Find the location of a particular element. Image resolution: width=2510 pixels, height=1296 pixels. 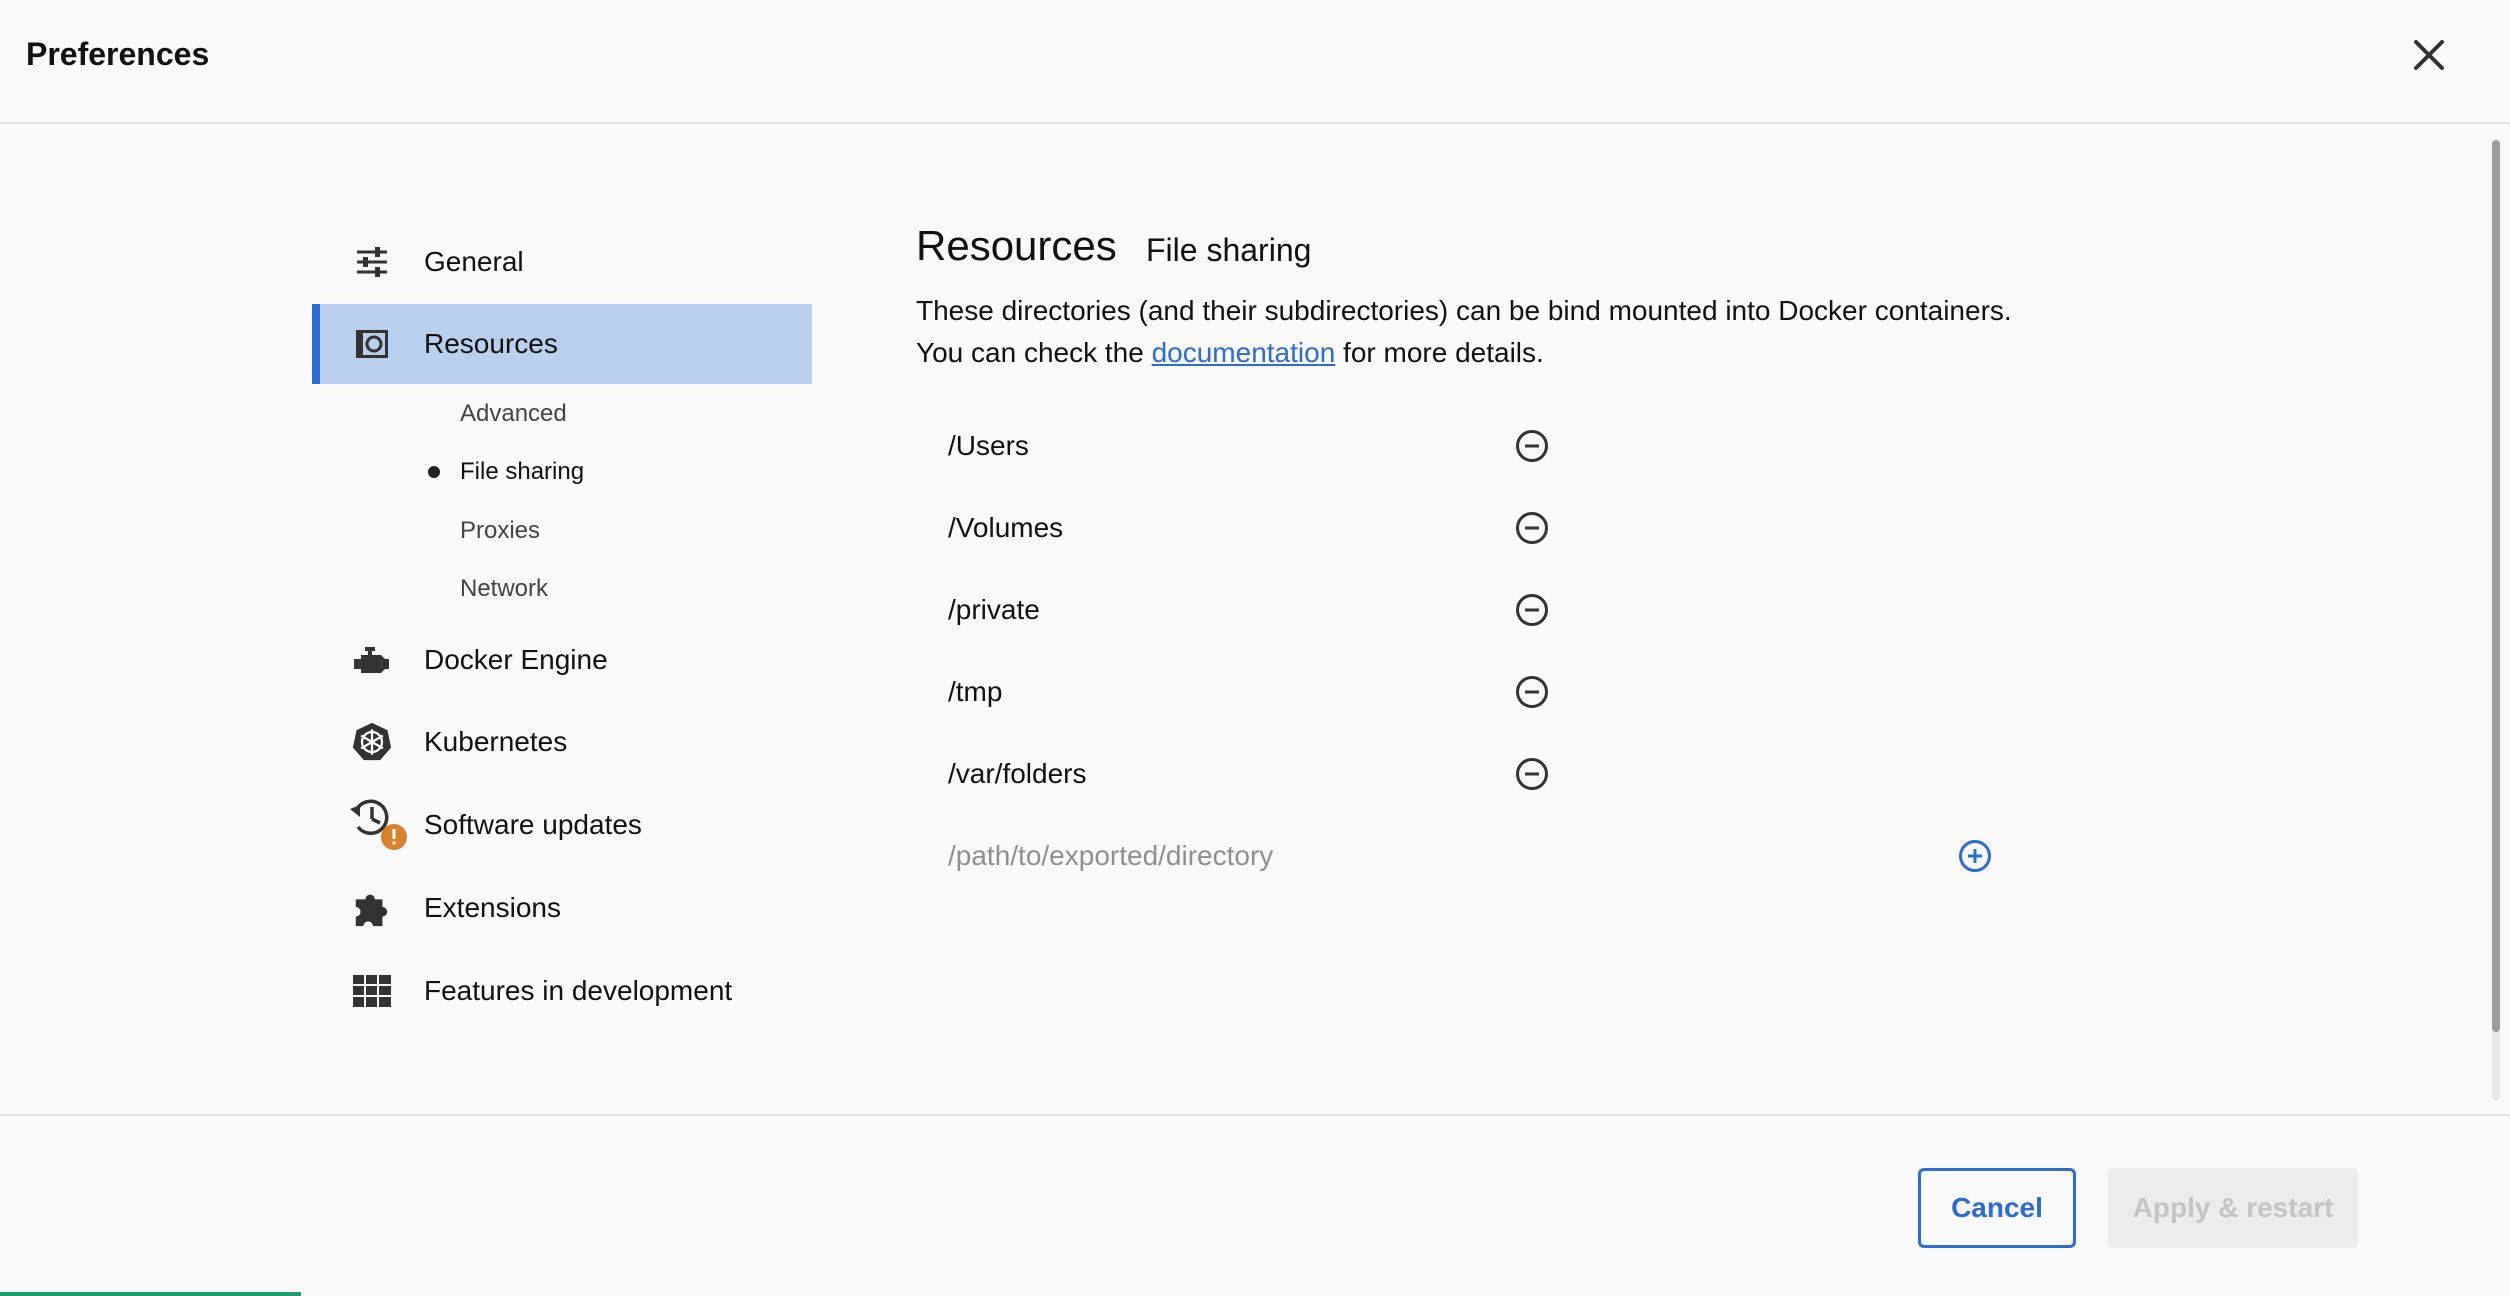

directory-row: /tmp is located at coordinates (1246, 692).